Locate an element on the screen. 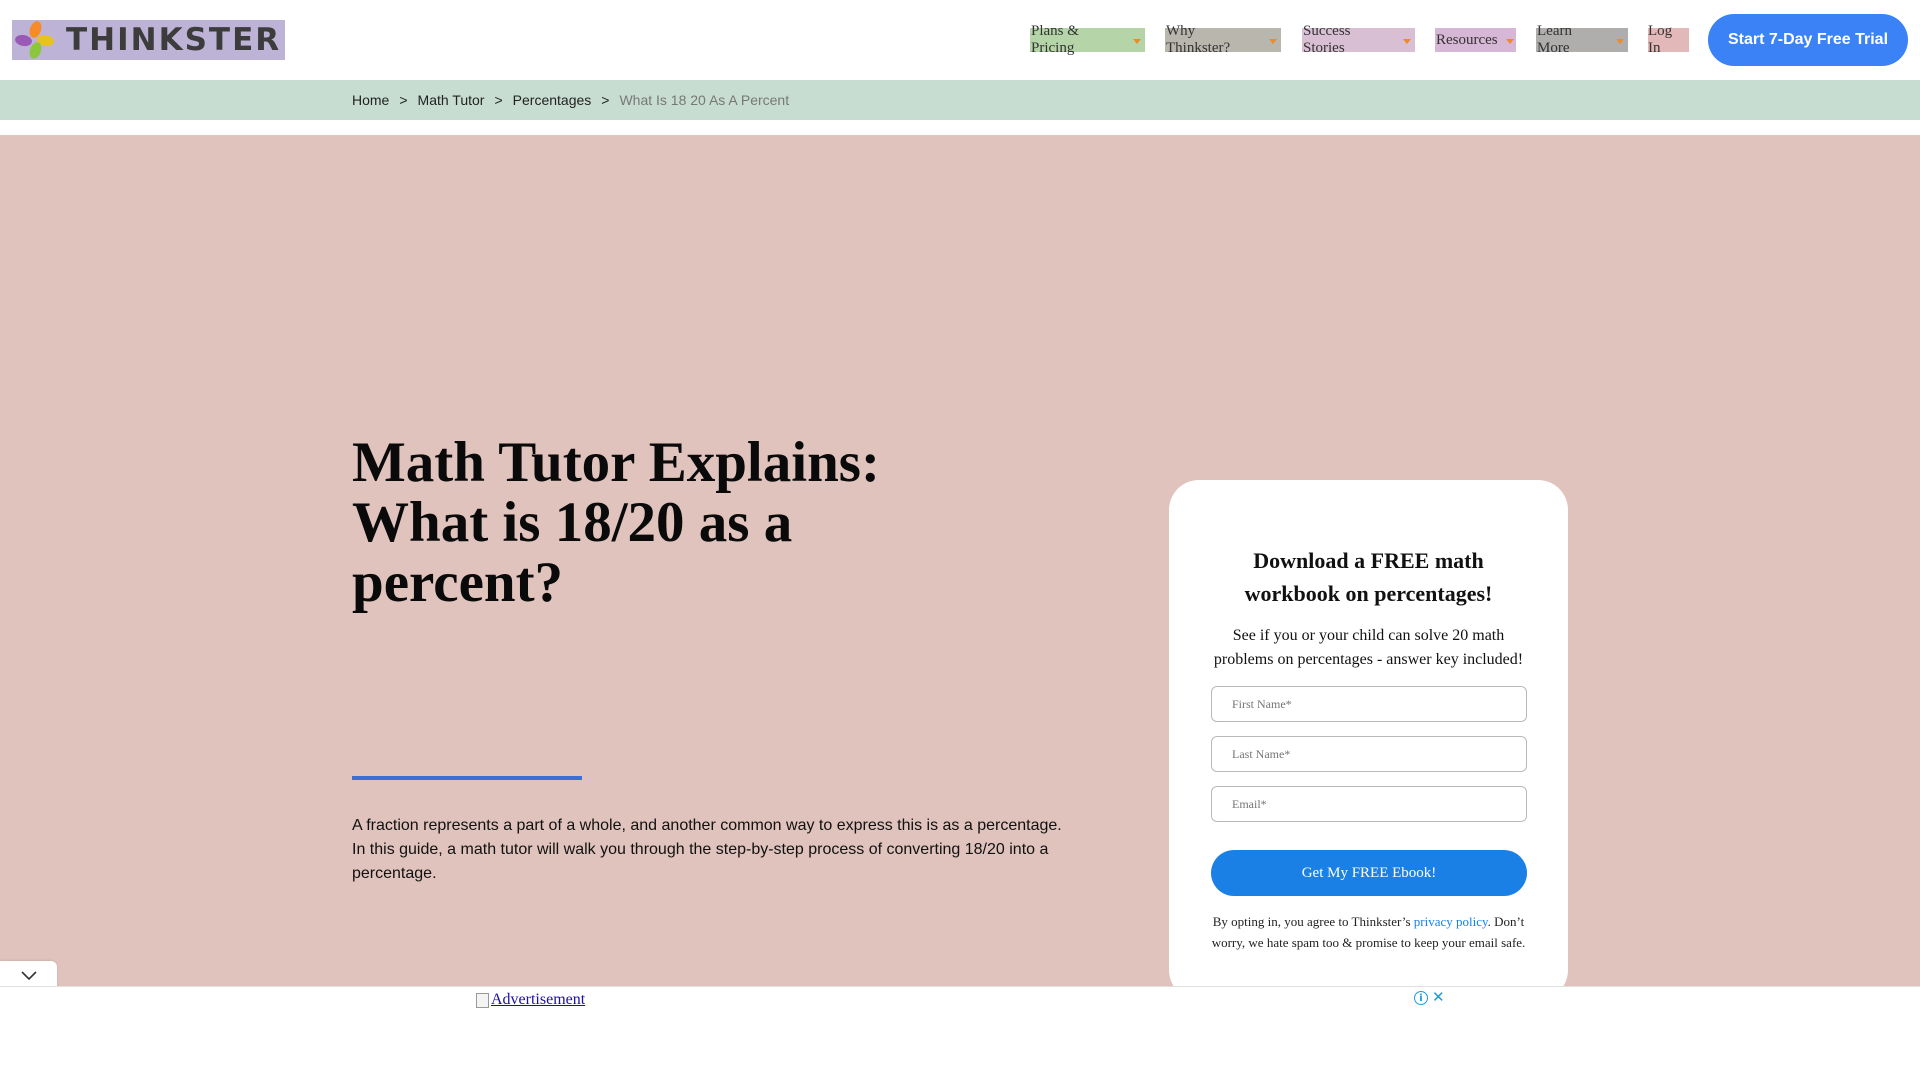  nav-why-thinkster: Why Thinkster? is located at coordinates (1223, 39).